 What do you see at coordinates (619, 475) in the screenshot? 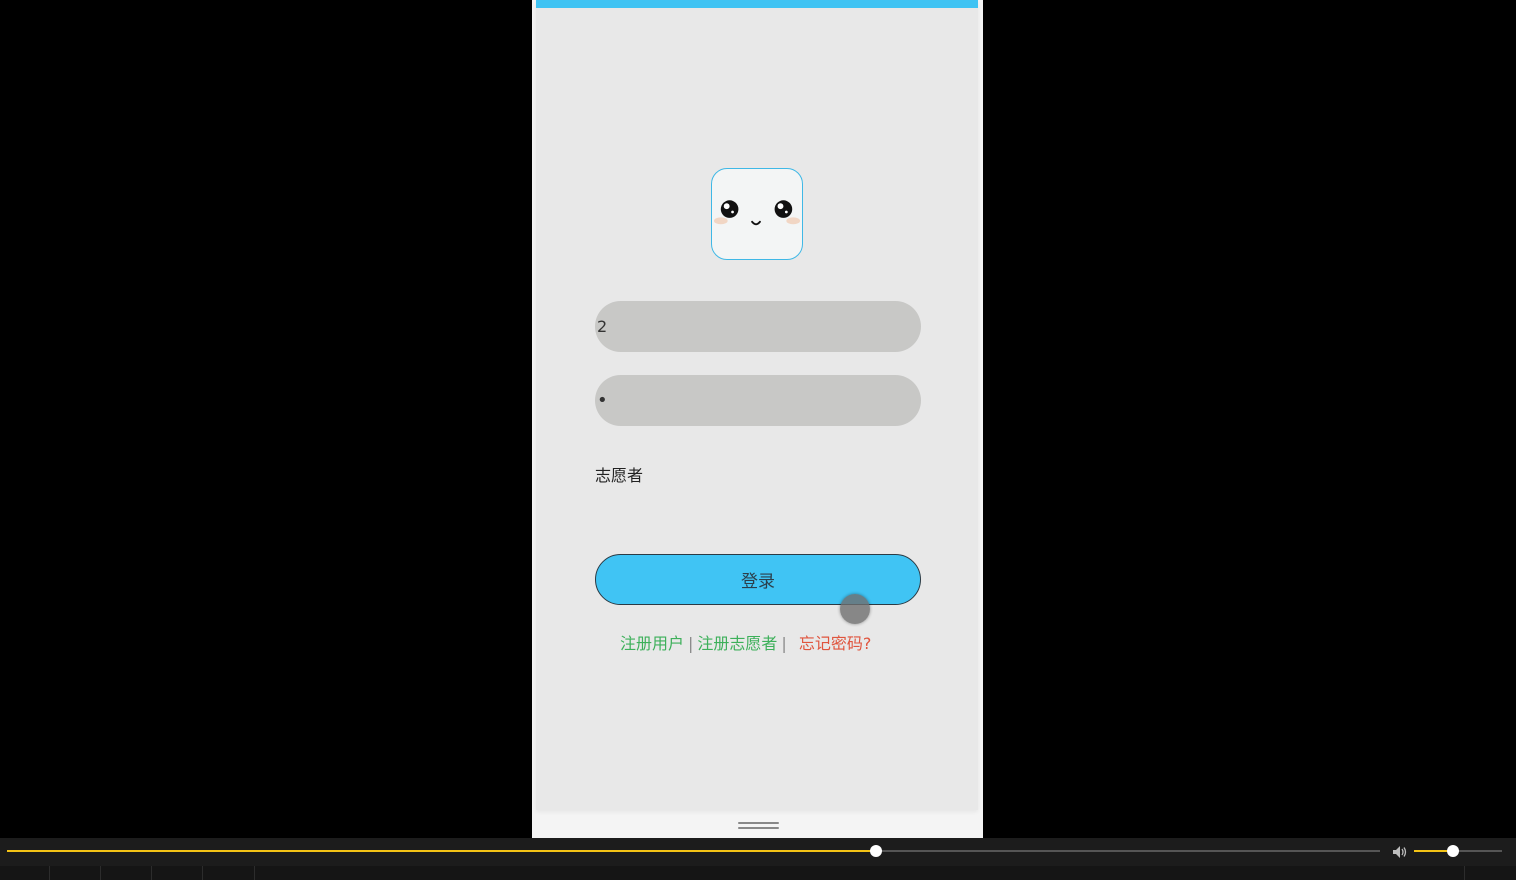
I see `role-label: 志愿者` at bounding box center [619, 475].